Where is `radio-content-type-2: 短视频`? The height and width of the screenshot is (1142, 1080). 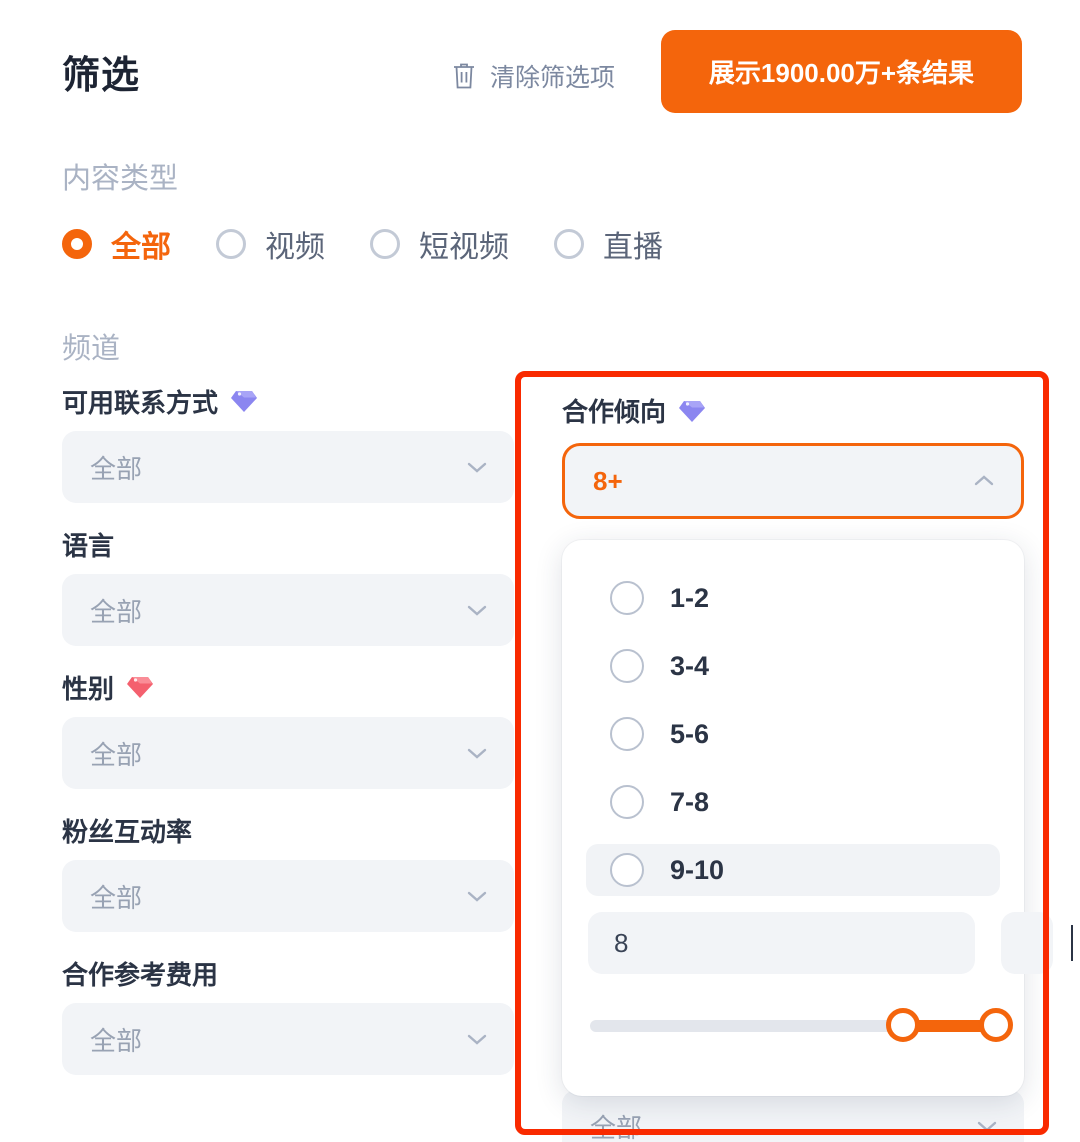 radio-content-type-2: 短视频 is located at coordinates (439, 244).